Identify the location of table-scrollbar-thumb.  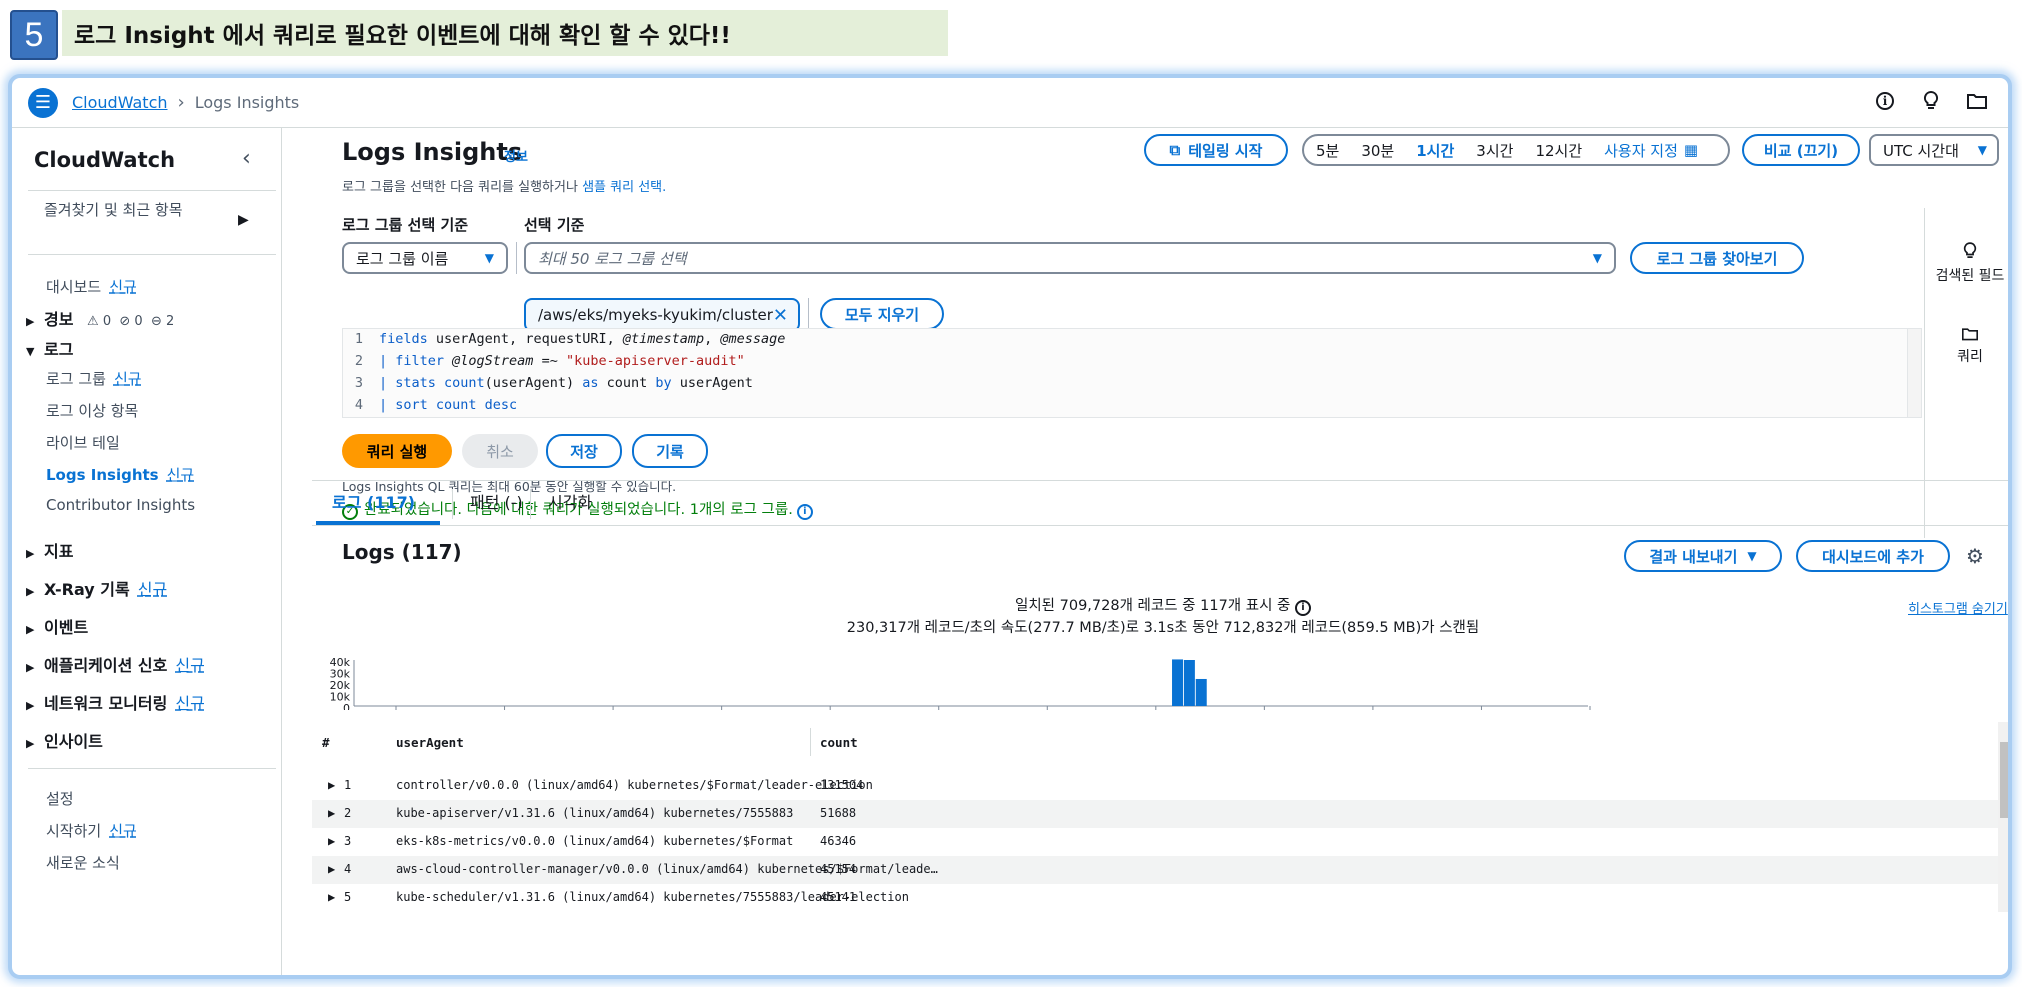
(2004, 780).